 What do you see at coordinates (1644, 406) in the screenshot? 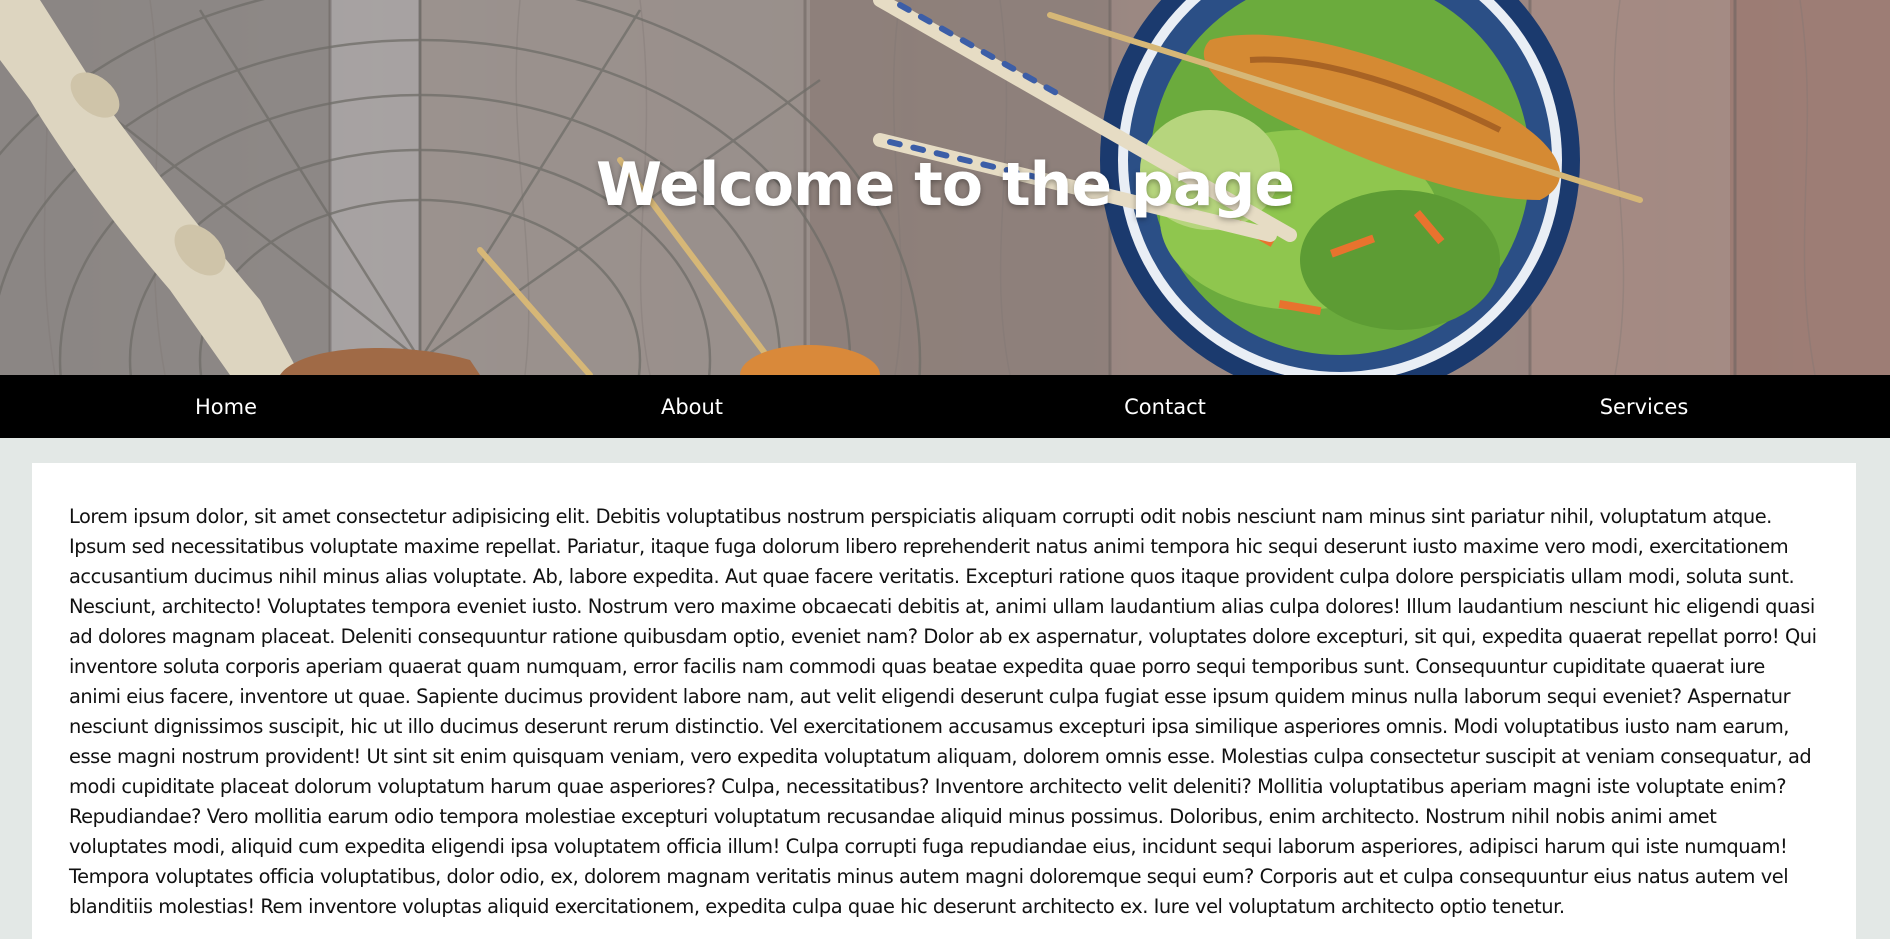
I see `nav-item-services: Services` at bounding box center [1644, 406].